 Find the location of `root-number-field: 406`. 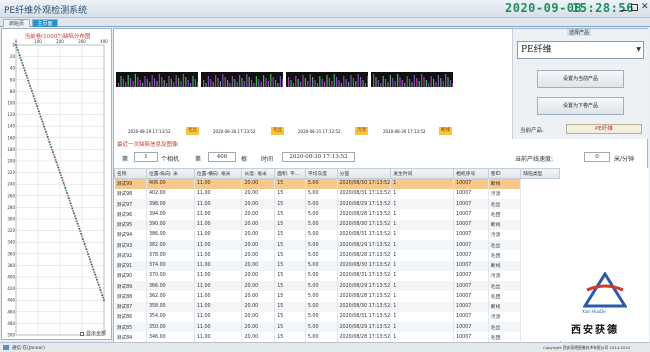

root-number-field: 406 is located at coordinates (222, 157).